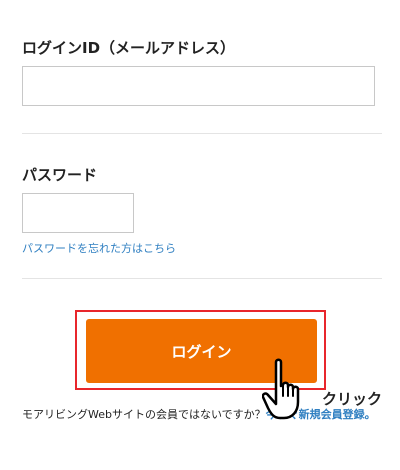 The image size is (400, 470). I want to click on login-id-input, so click(198, 86).